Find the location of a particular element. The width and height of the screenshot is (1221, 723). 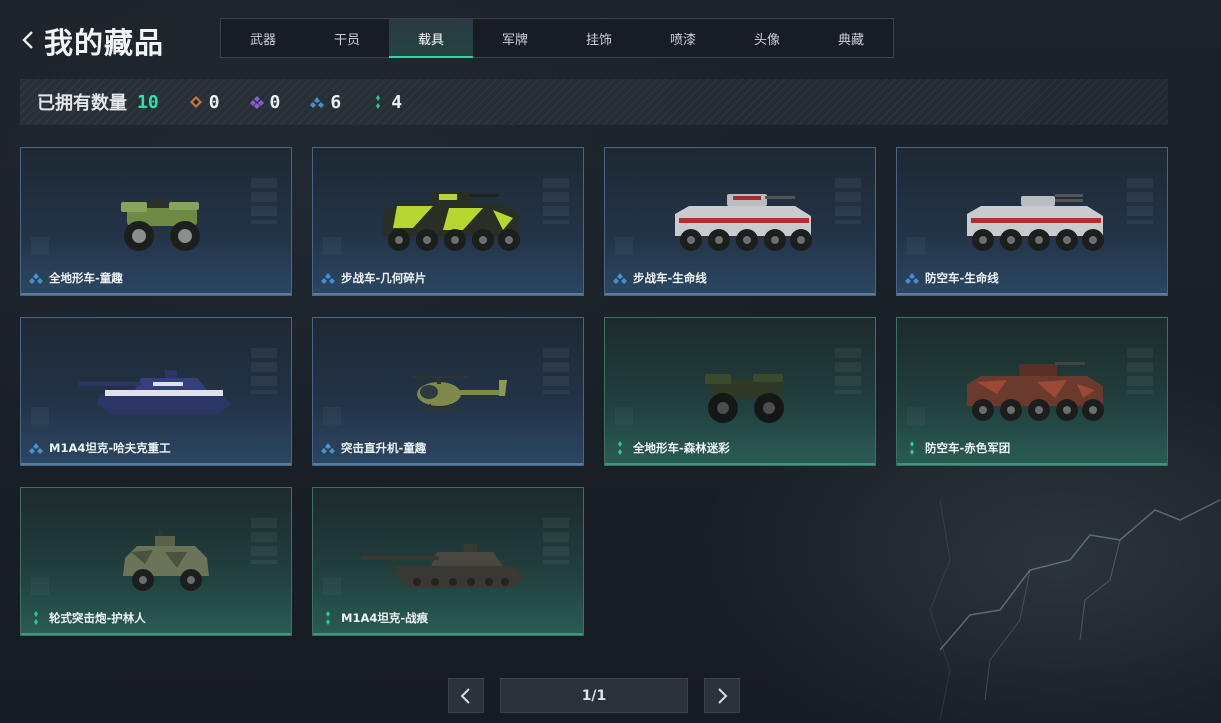

page-title: 我的藏品 is located at coordinates (104, 43).